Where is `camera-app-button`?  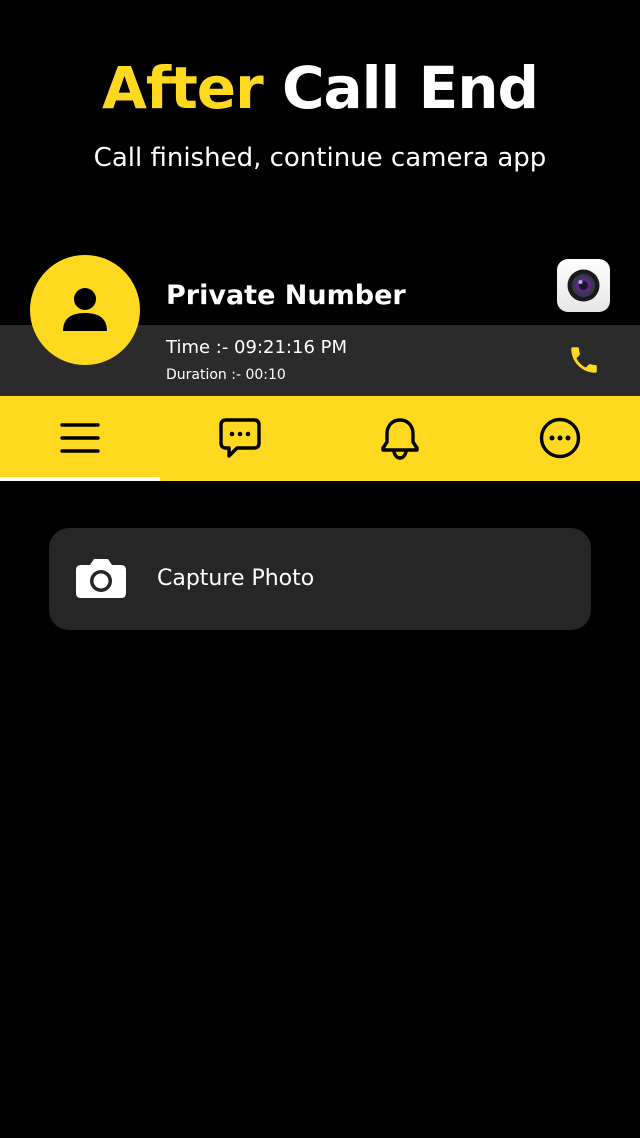 camera-app-button is located at coordinates (583, 285).